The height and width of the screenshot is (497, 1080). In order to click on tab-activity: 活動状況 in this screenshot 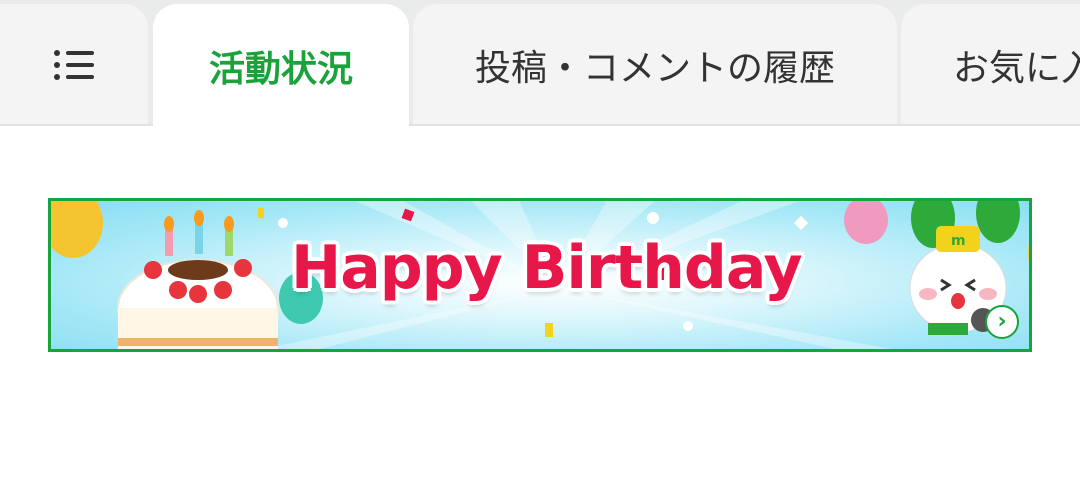, I will do `click(281, 65)`.